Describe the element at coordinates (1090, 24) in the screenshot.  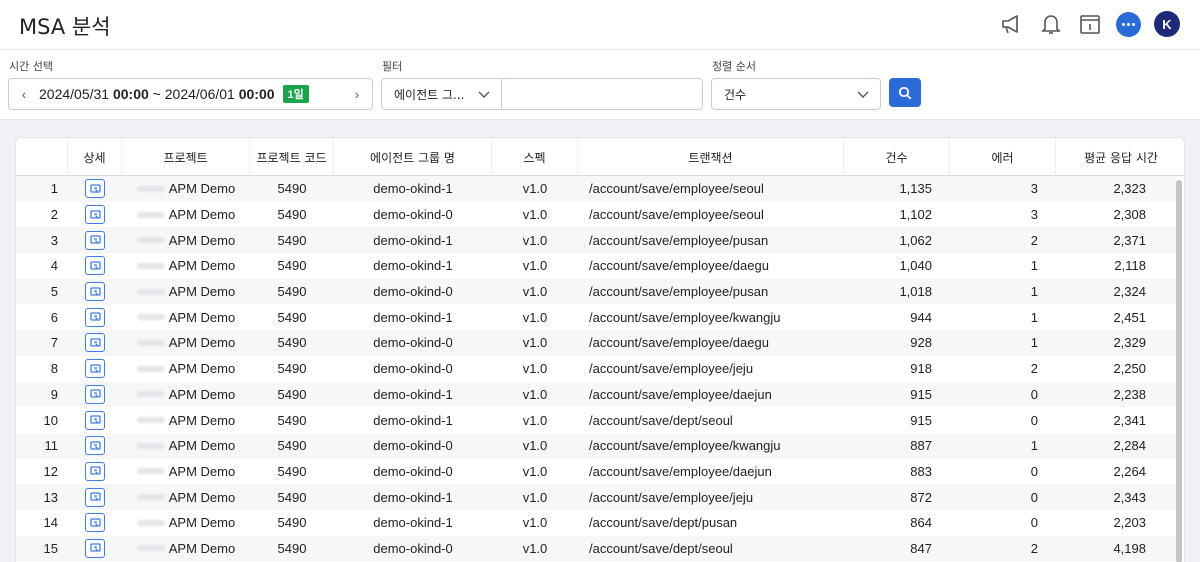
I see `calendar-icon` at that location.